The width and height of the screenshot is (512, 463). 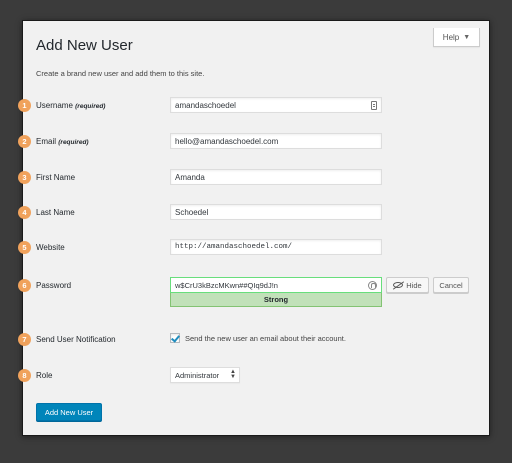 I want to click on step-badge: 7, so click(x=24, y=339).